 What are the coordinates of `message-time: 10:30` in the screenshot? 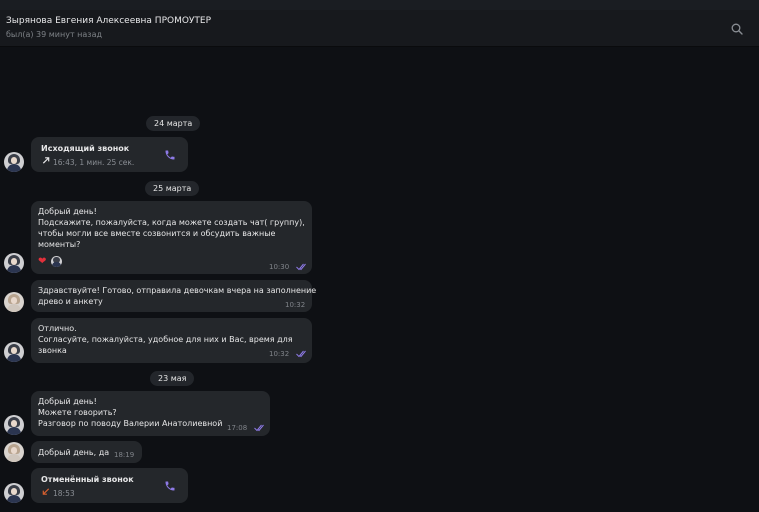 It's located at (279, 267).